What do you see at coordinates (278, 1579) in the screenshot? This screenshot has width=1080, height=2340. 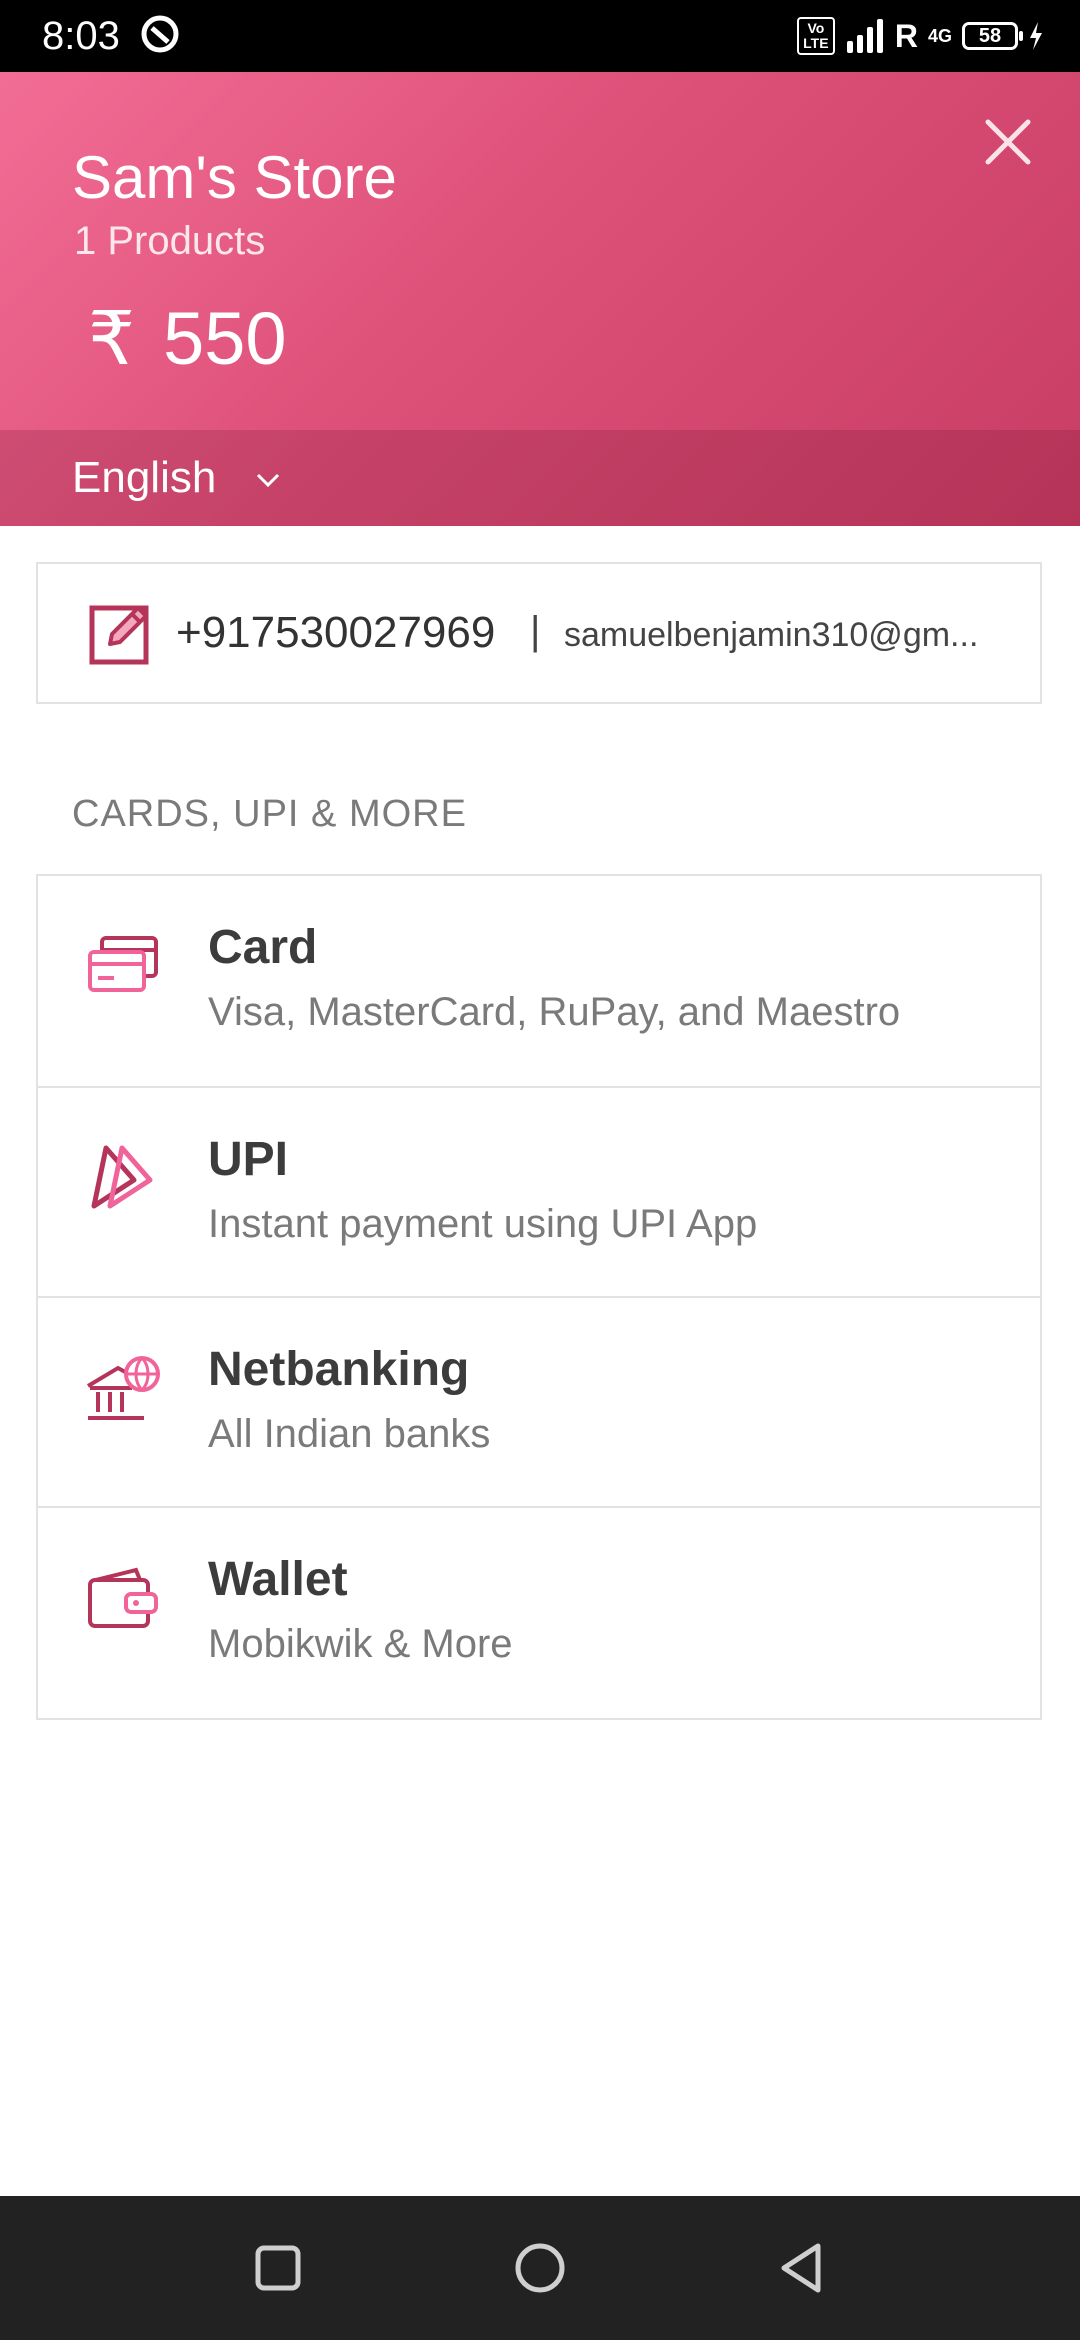 I see `method-title: Wallet` at bounding box center [278, 1579].